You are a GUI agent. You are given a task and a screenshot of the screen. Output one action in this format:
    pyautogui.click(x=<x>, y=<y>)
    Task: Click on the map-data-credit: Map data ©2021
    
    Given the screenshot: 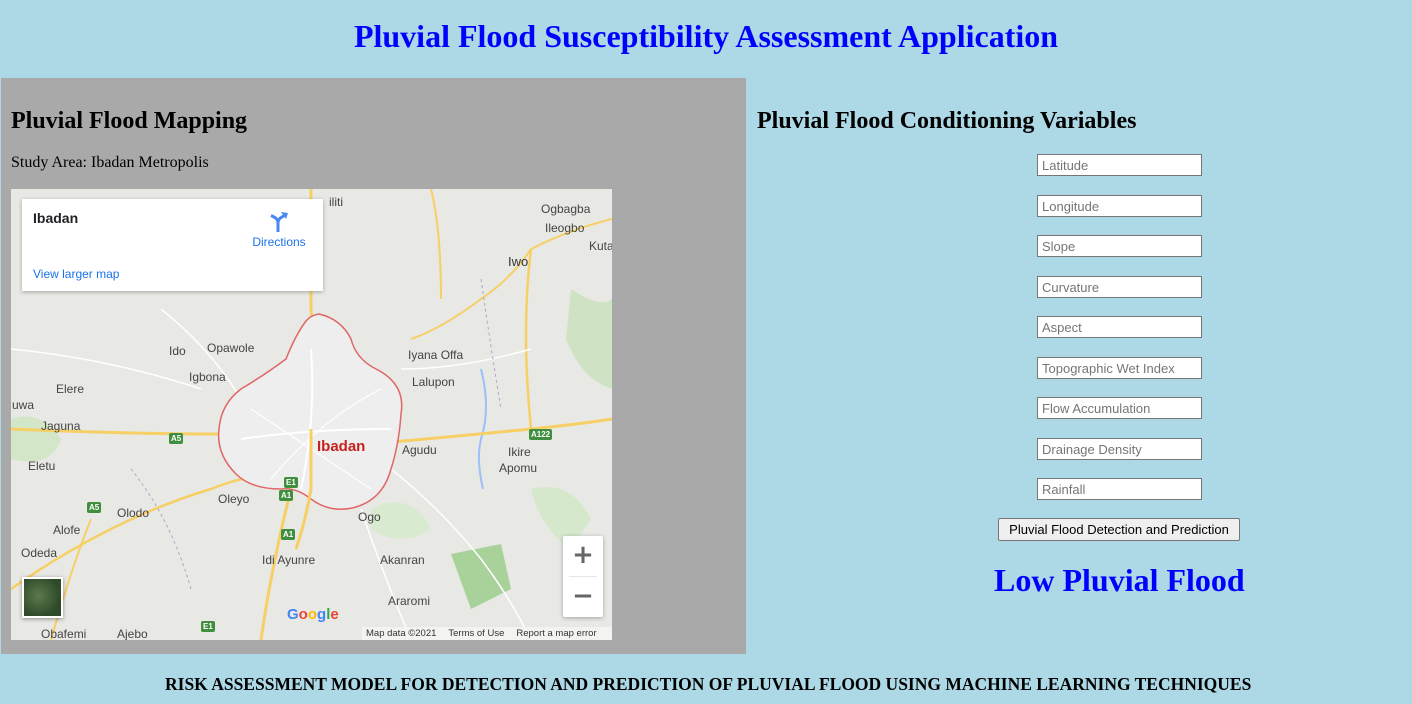 What is the action you would take?
    pyautogui.click(x=401, y=633)
    